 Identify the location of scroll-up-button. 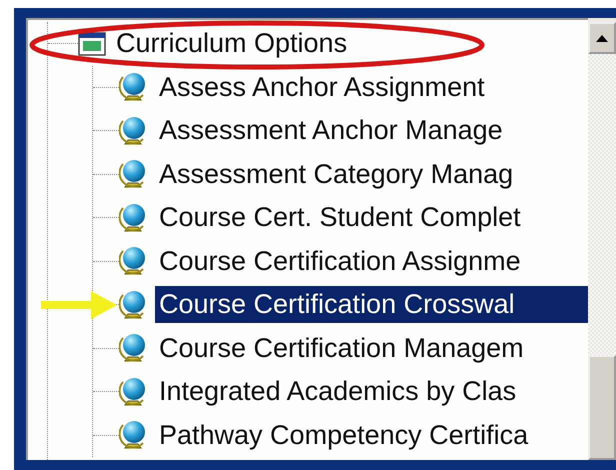
(602, 38).